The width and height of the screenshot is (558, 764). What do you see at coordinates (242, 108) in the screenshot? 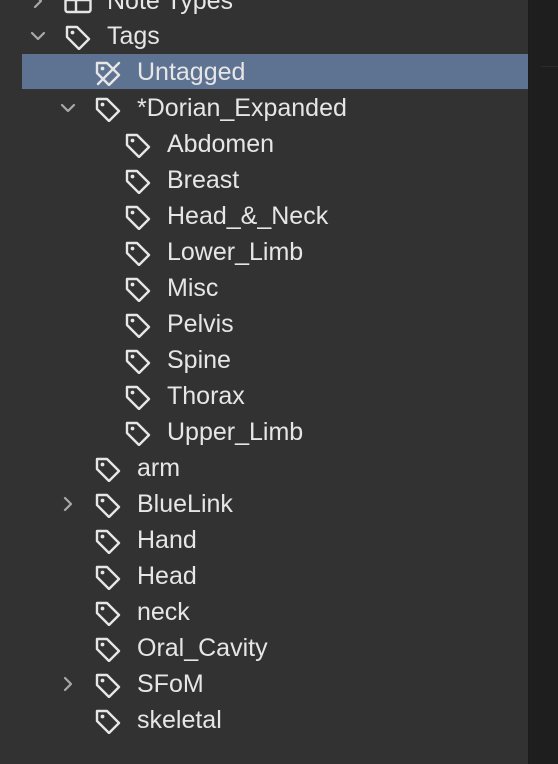
I see `sidebar-item-label: *Dorian_Expanded` at bounding box center [242, 108].